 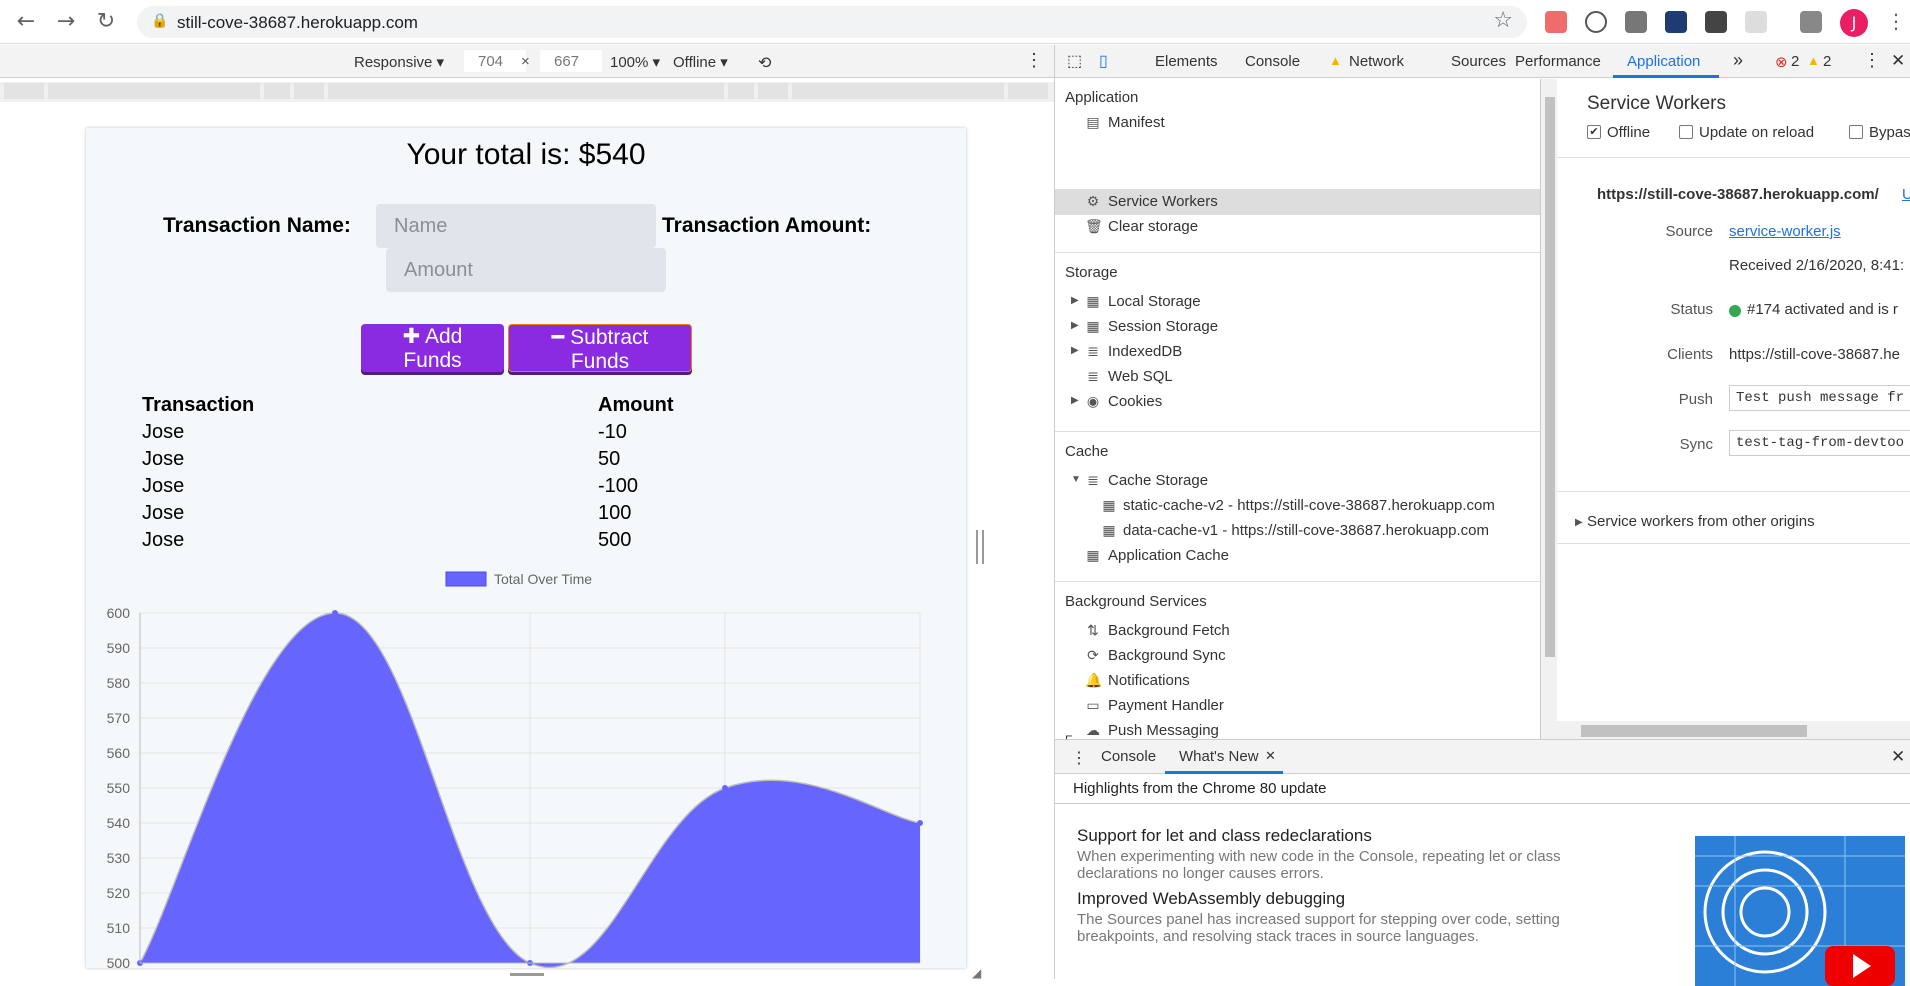 I want to click on data-point, so click(x=725, y=788).